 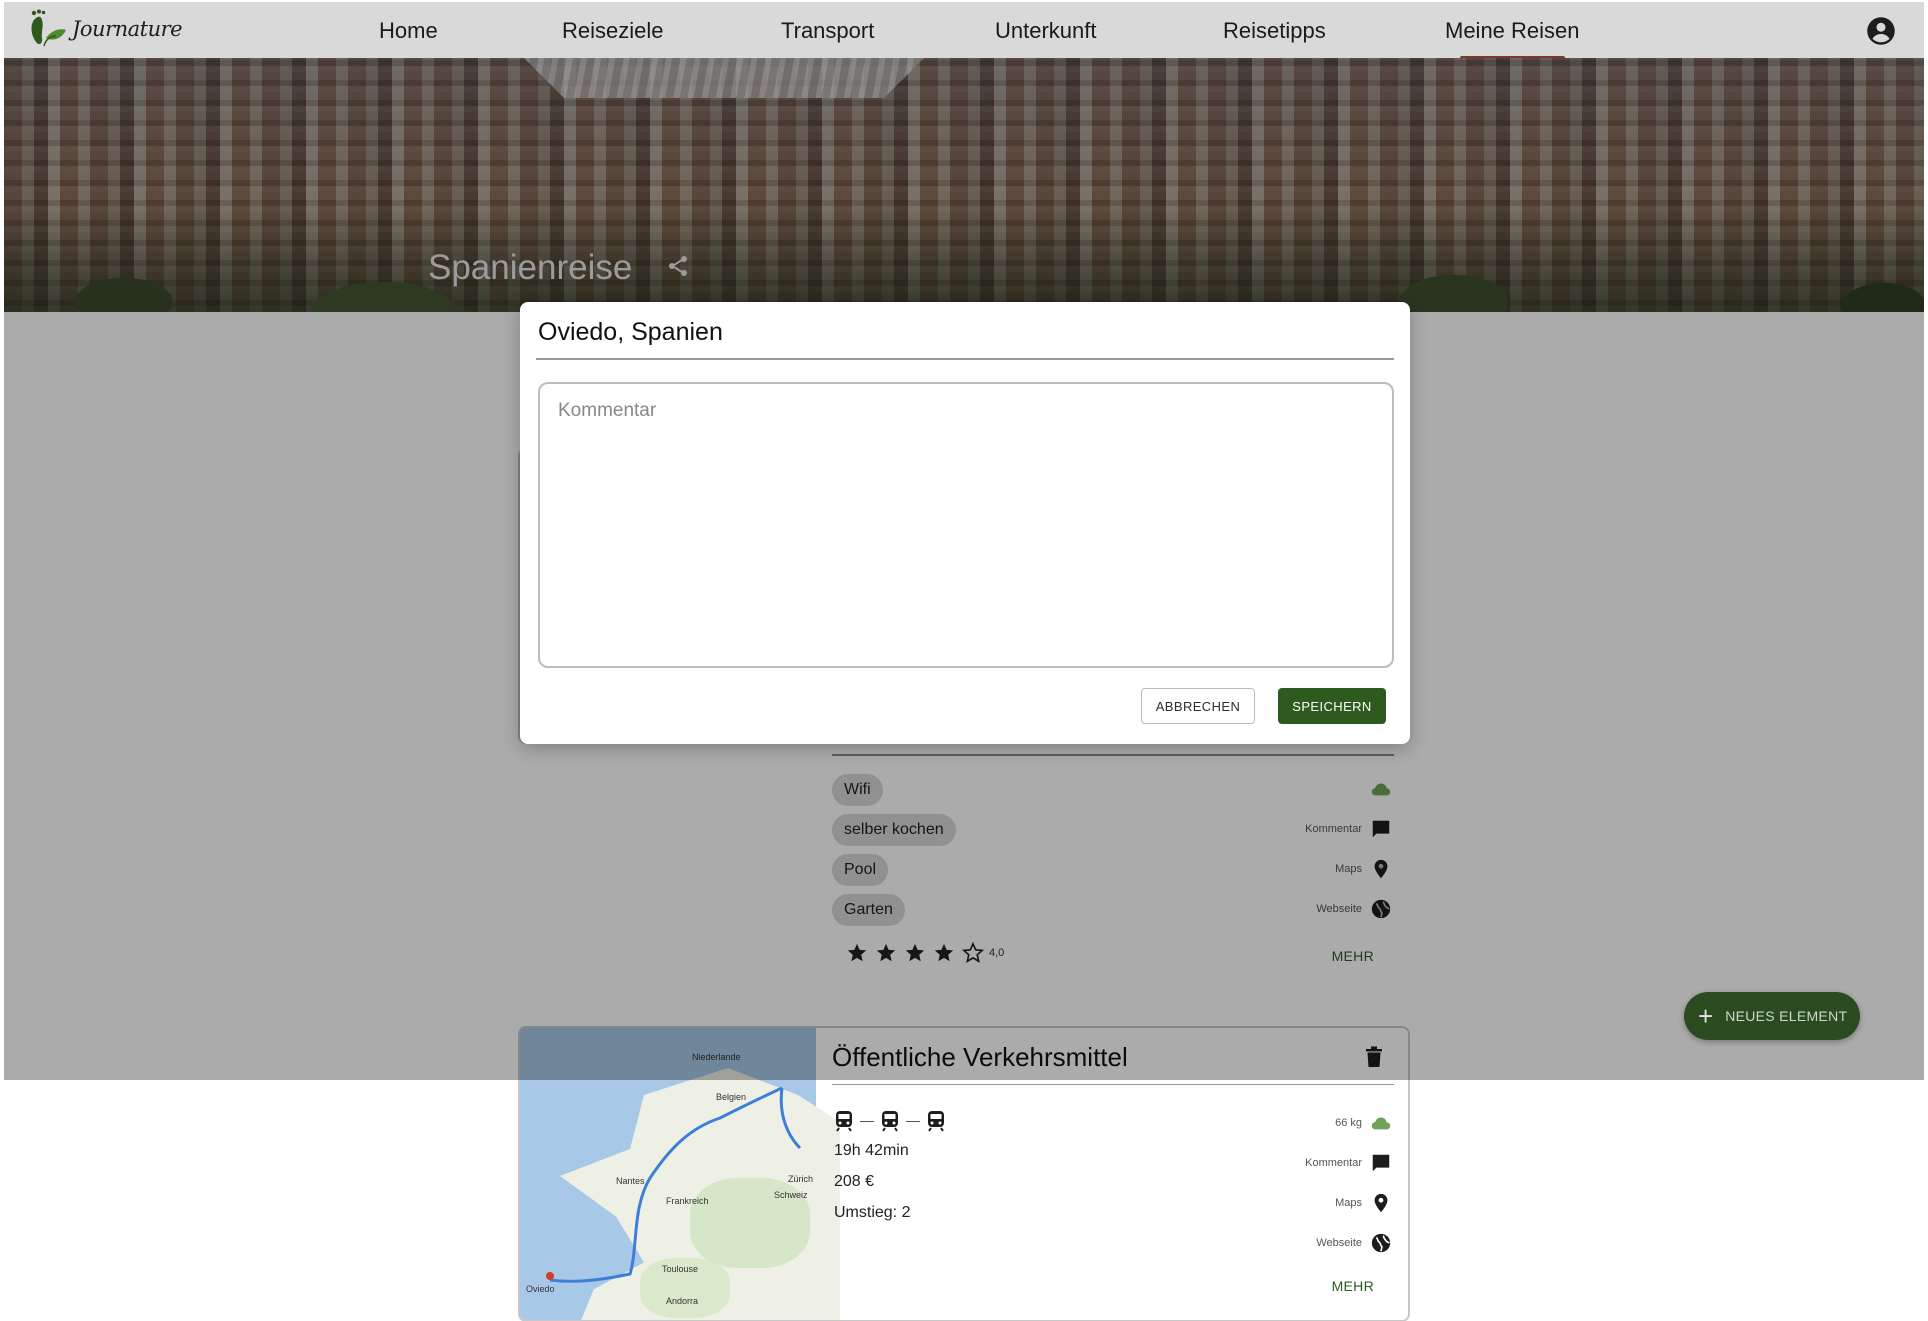 I want to click on comment-icon, so click(x=1381, y=1163).